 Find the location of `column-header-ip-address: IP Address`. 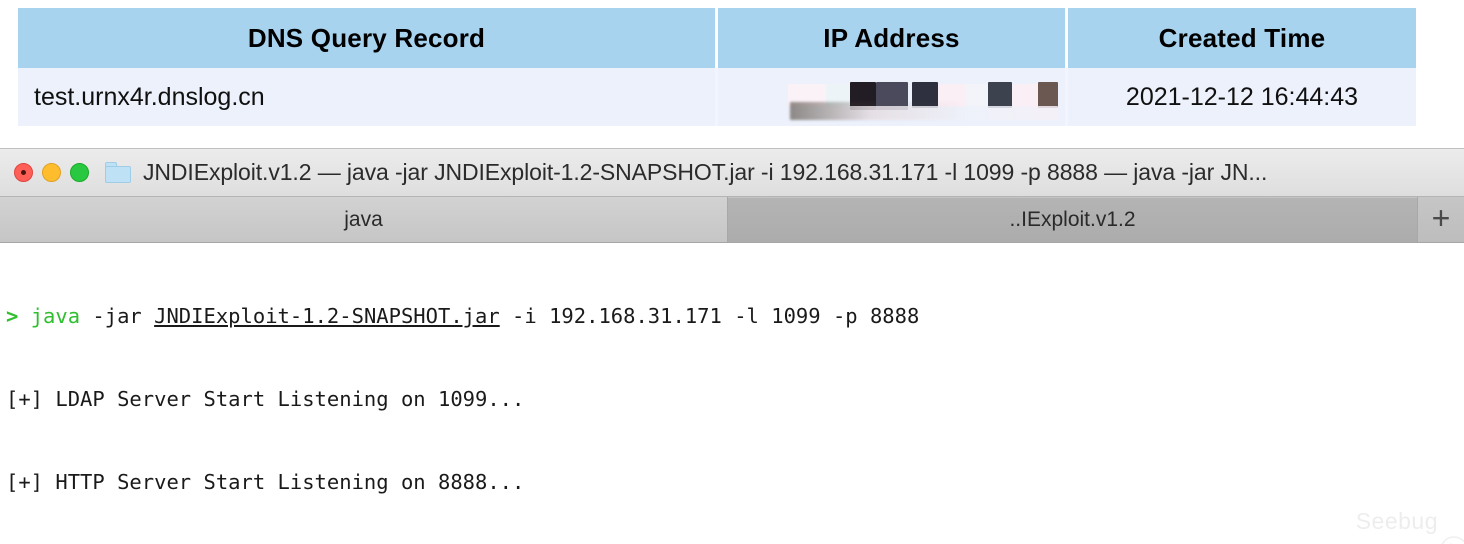

column-header-ip-address: IP Address is located at coordinates (893, 38).